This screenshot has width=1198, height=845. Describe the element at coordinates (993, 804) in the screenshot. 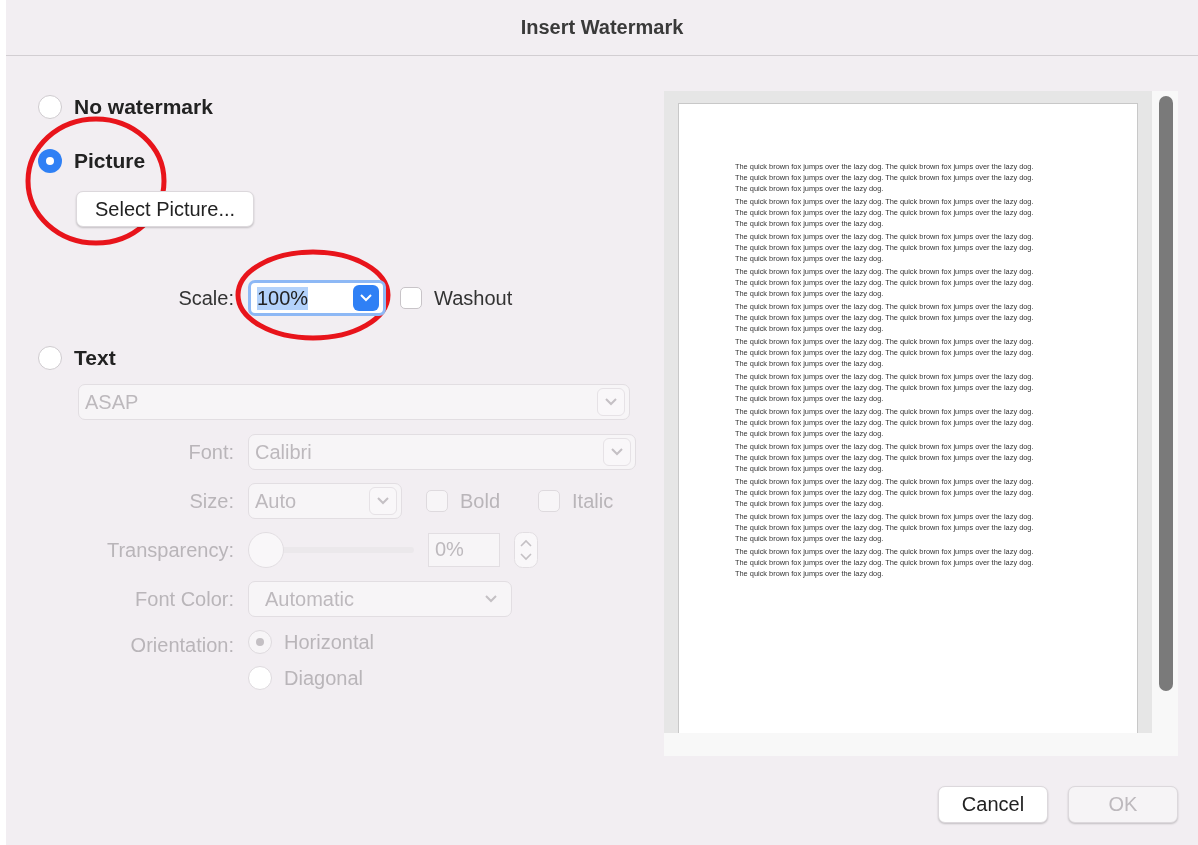

I see `dialog-button: Cancel` at that location.